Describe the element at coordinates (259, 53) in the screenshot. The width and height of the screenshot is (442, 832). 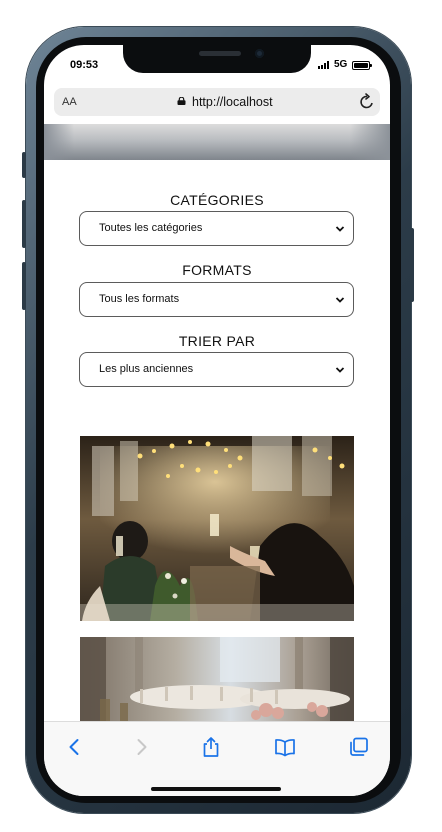
I see `front-camera` at that location.